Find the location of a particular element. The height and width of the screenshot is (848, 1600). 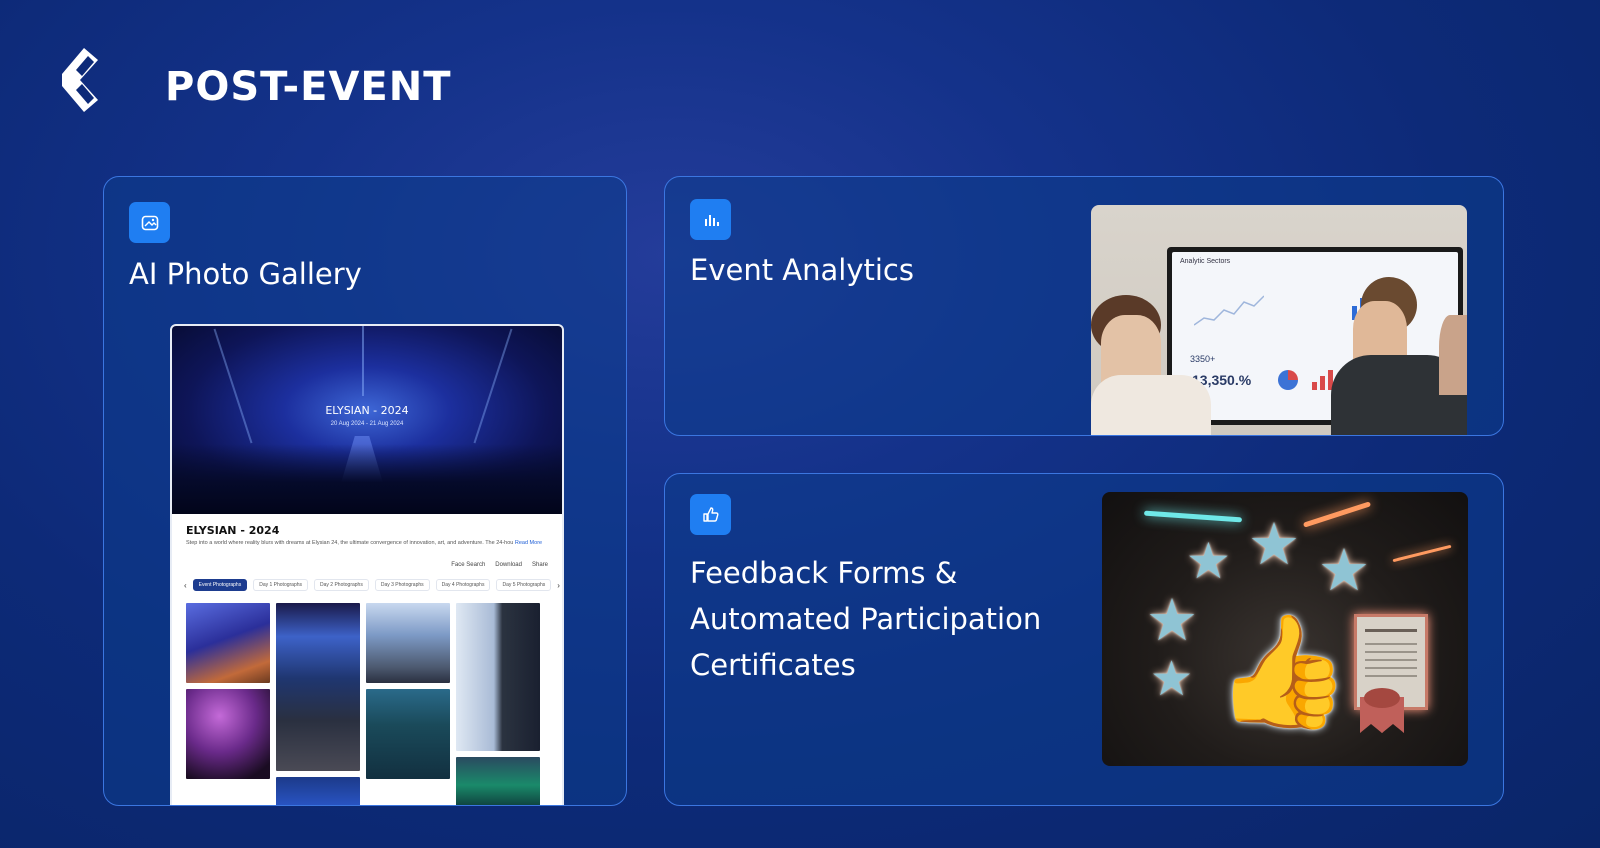

tab-event-photographs: Event Photographs is located at coordinates (220, 585).